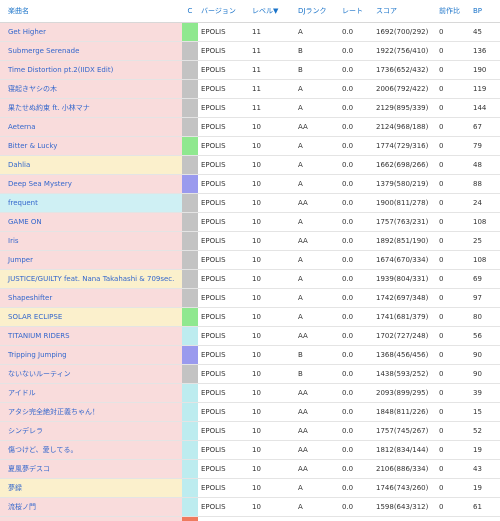 This screenshot has width=500, height=521. Describe the element at coordinates (91, 450) in the screenshot. I see `song-title-link: 傷つけど、愛してる。` at that location.